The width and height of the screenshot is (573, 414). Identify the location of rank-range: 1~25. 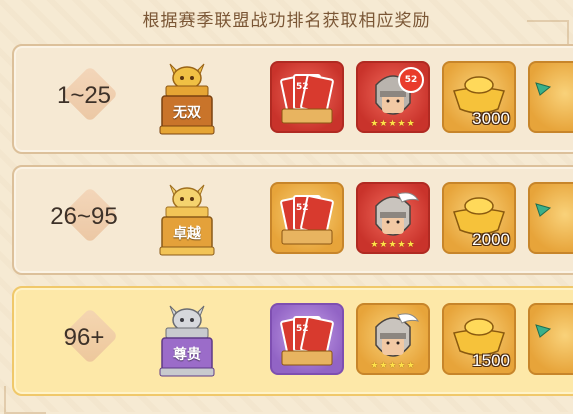
(84, 95).